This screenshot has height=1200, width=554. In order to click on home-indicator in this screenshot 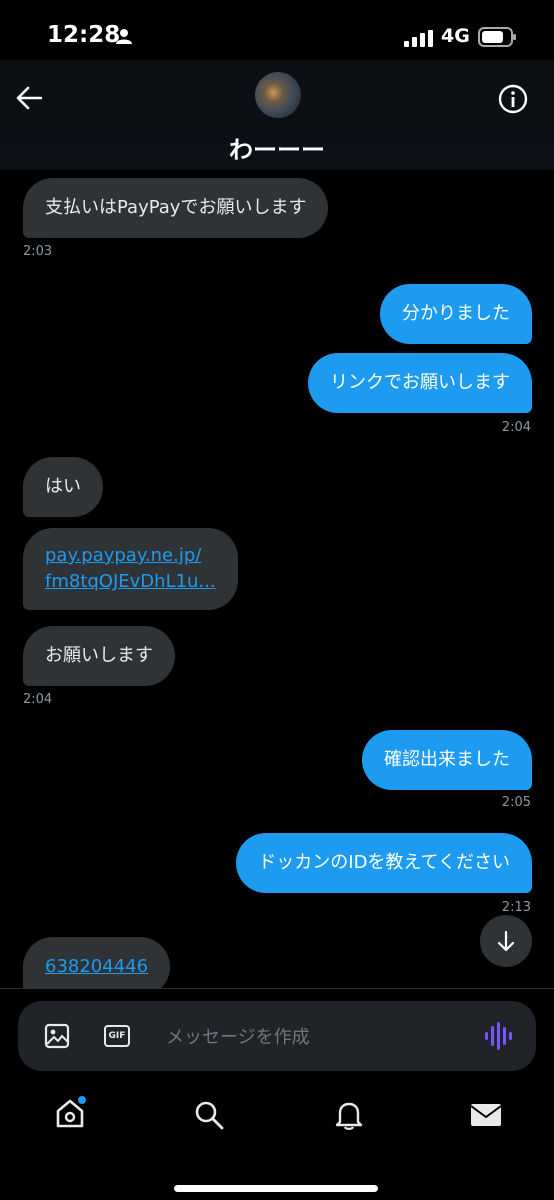, I will do `click(276, 1188)`.